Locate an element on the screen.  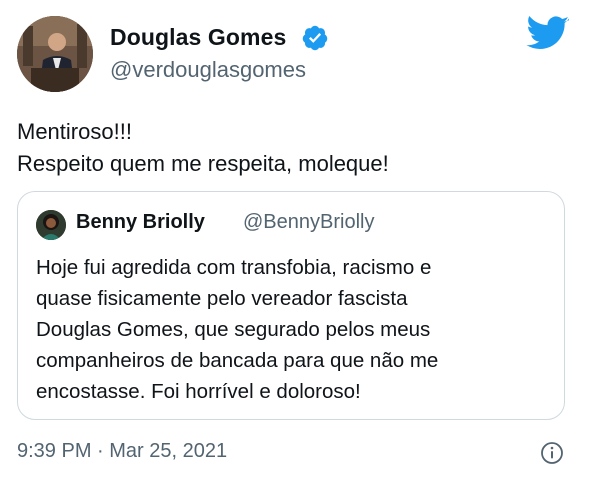
twitter-bird-icon is located at coordinates (548, 34).